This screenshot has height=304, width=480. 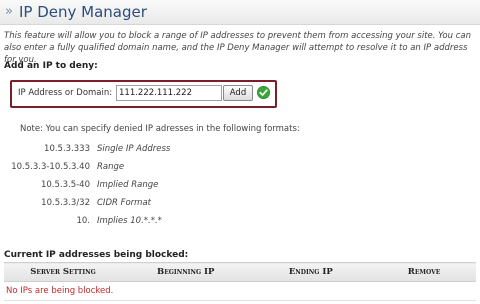 I want to click on format-description: Single IP Address, so click(x=134, y=149).